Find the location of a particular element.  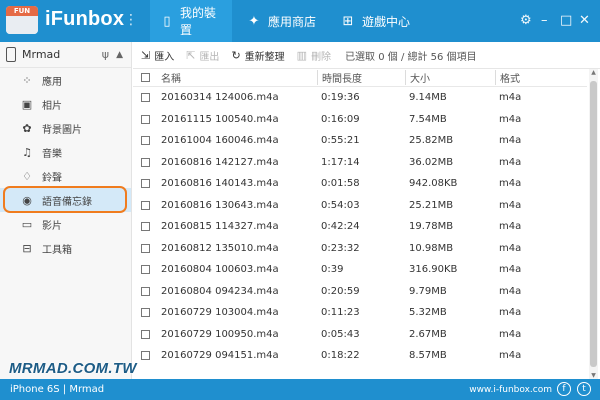

chevron-up-icon: ▲ is located at coordinates (119, 55).